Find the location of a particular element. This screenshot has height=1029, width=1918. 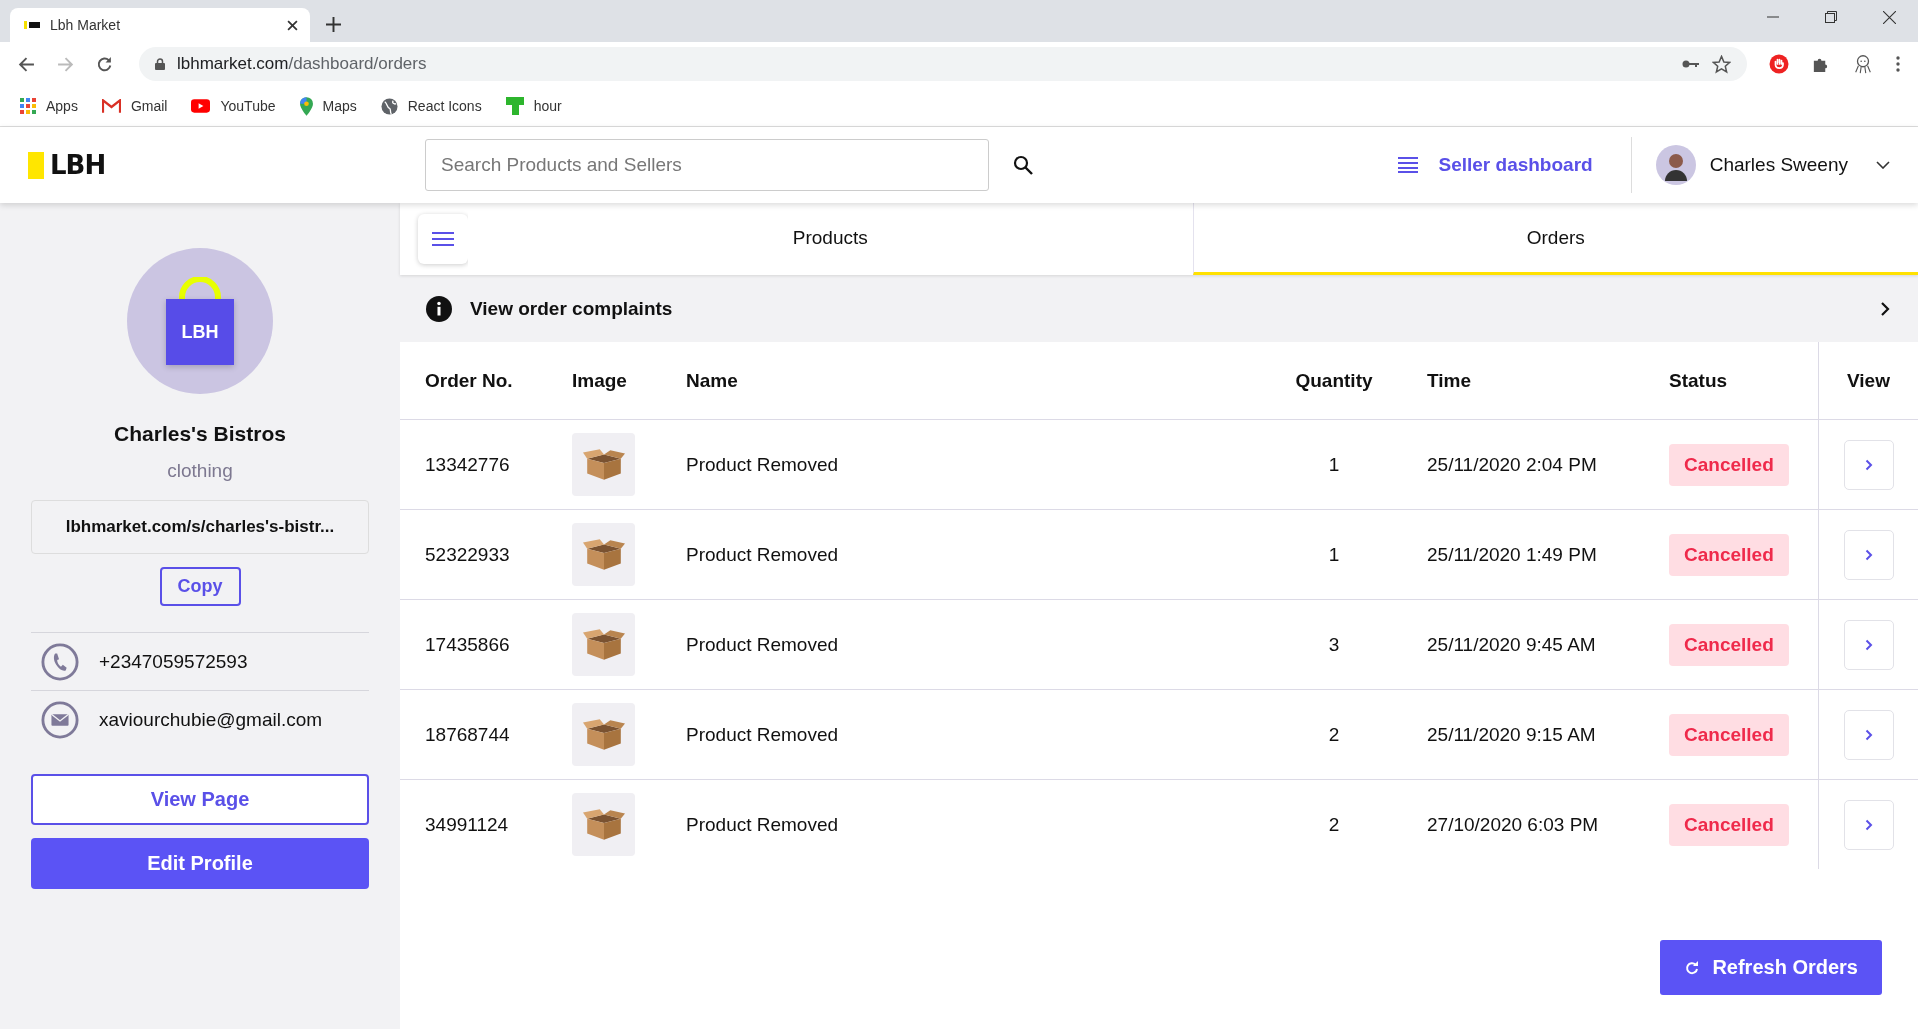

map-pin-icon is located at coordinates (306, 106).